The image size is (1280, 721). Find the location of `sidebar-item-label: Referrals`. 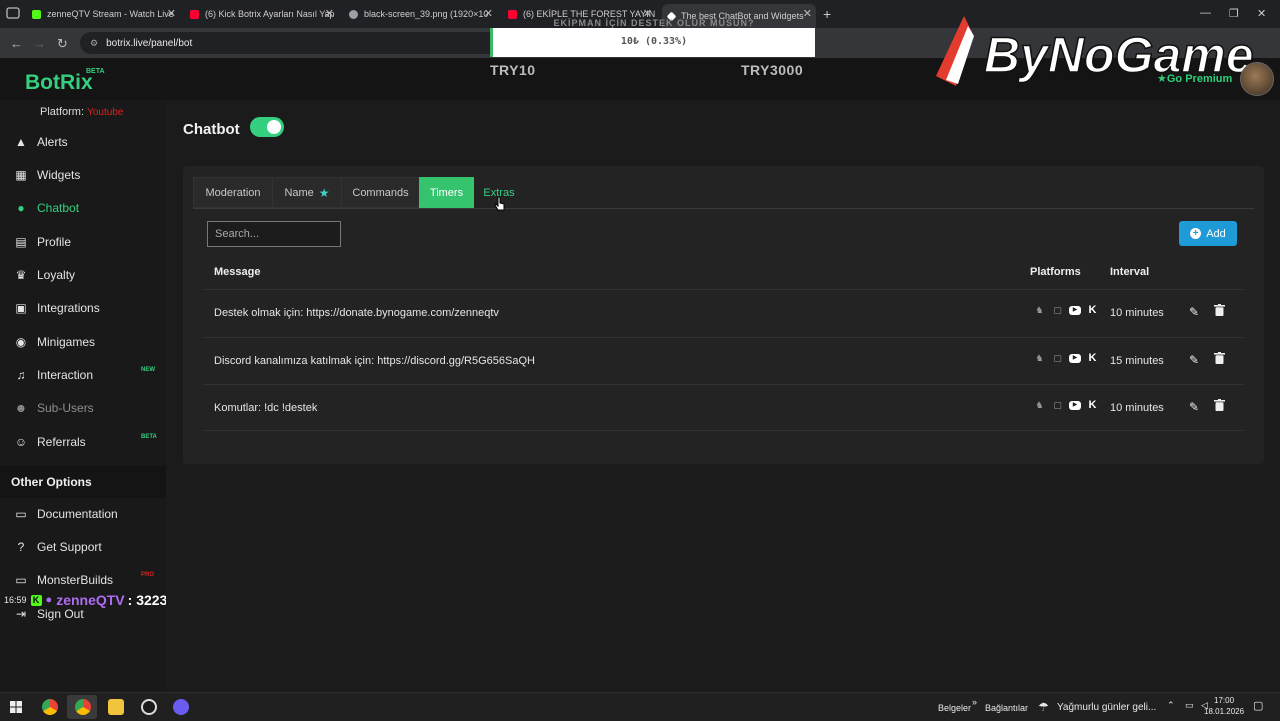

sidebar-item-label: Referrals is located at coordinates (61, 442).